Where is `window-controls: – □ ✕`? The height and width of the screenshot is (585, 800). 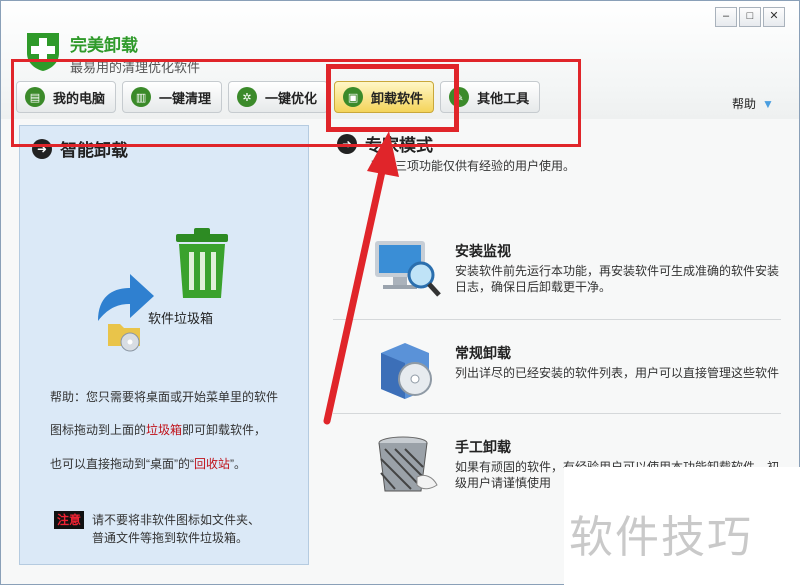 window-controls: – □ ✕ is located at coordinates (749, 17).